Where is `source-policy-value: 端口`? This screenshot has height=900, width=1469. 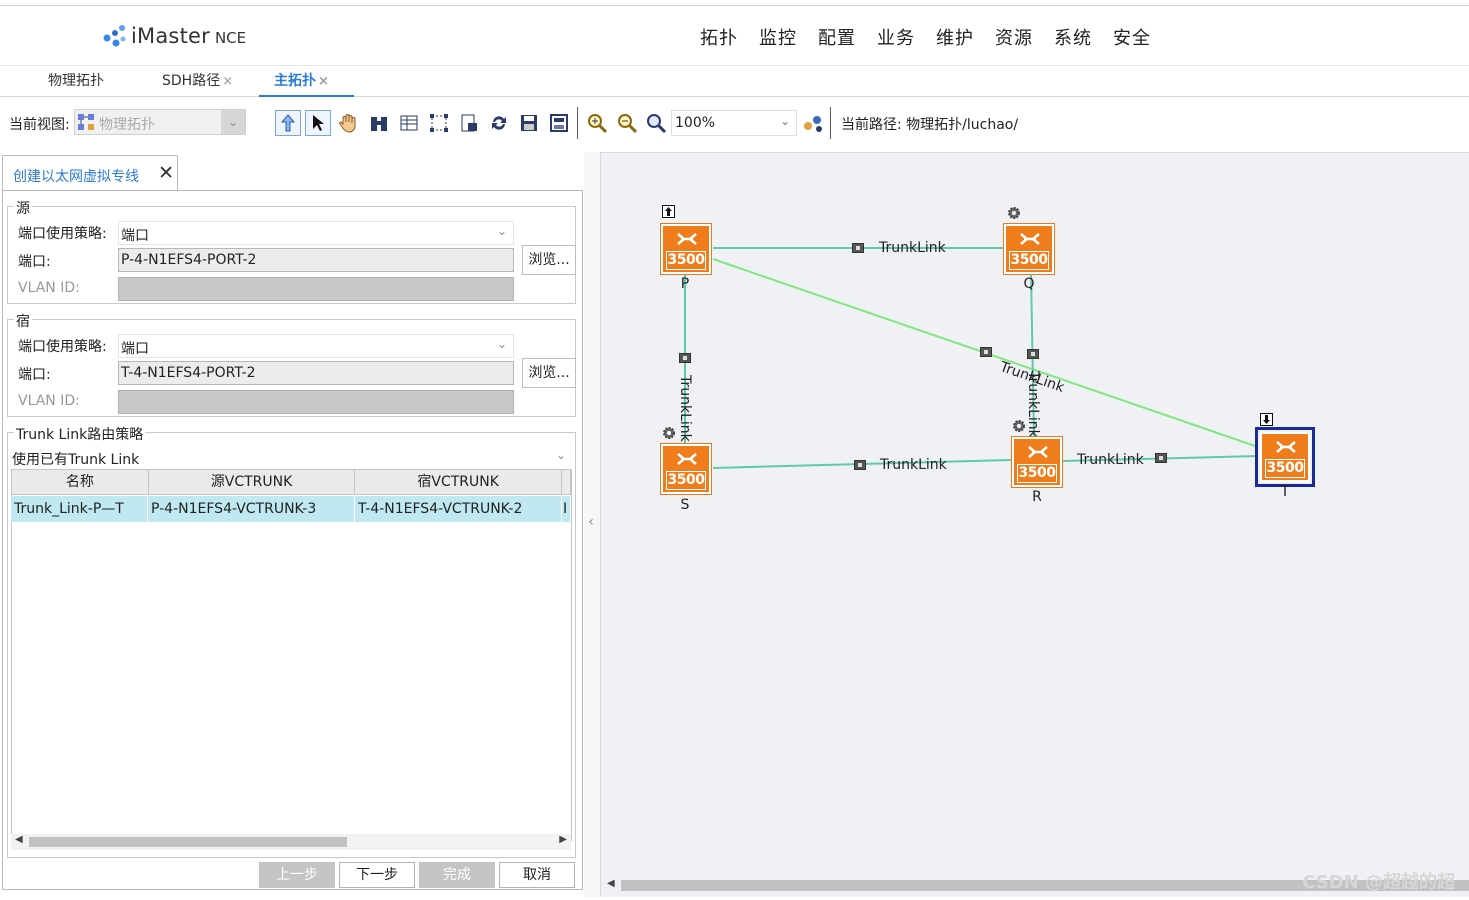 source-policy-value: 端口 is located at coordinates (135, 236).